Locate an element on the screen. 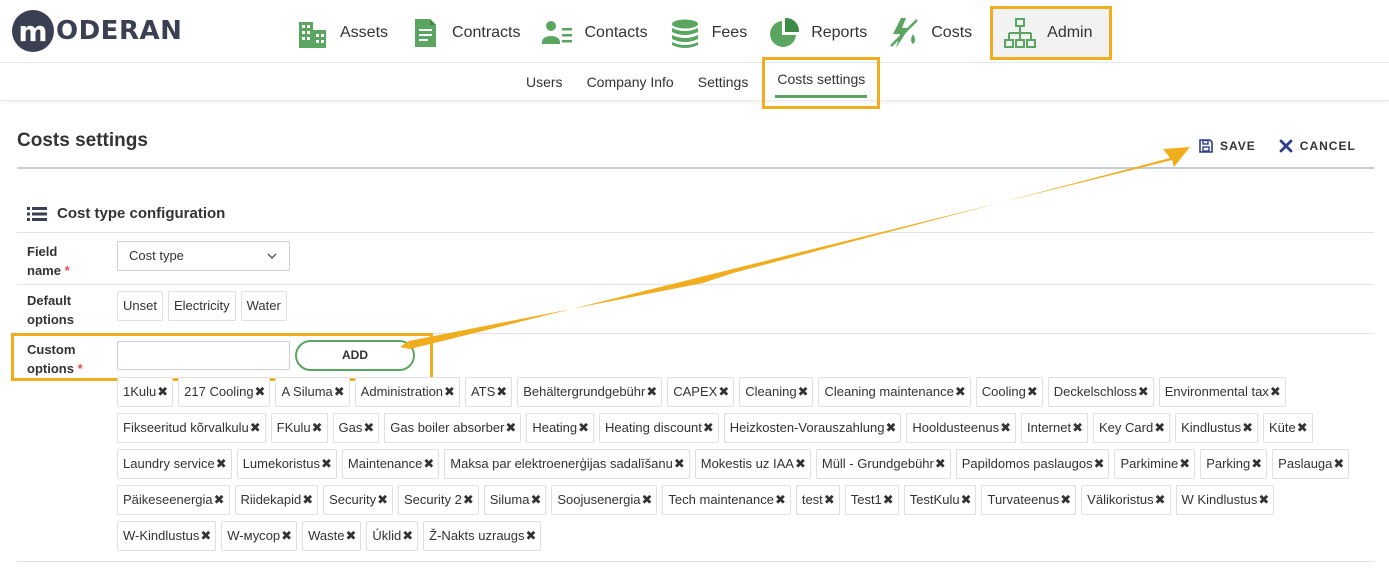 This screenshot has height=582, width=1389. nav-costs: Costs is located at coordinates (933, 33).